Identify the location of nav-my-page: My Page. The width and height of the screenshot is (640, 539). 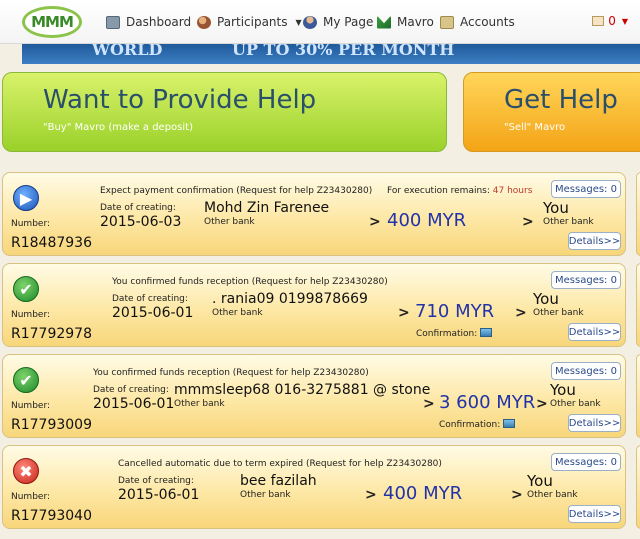
(338, 22).